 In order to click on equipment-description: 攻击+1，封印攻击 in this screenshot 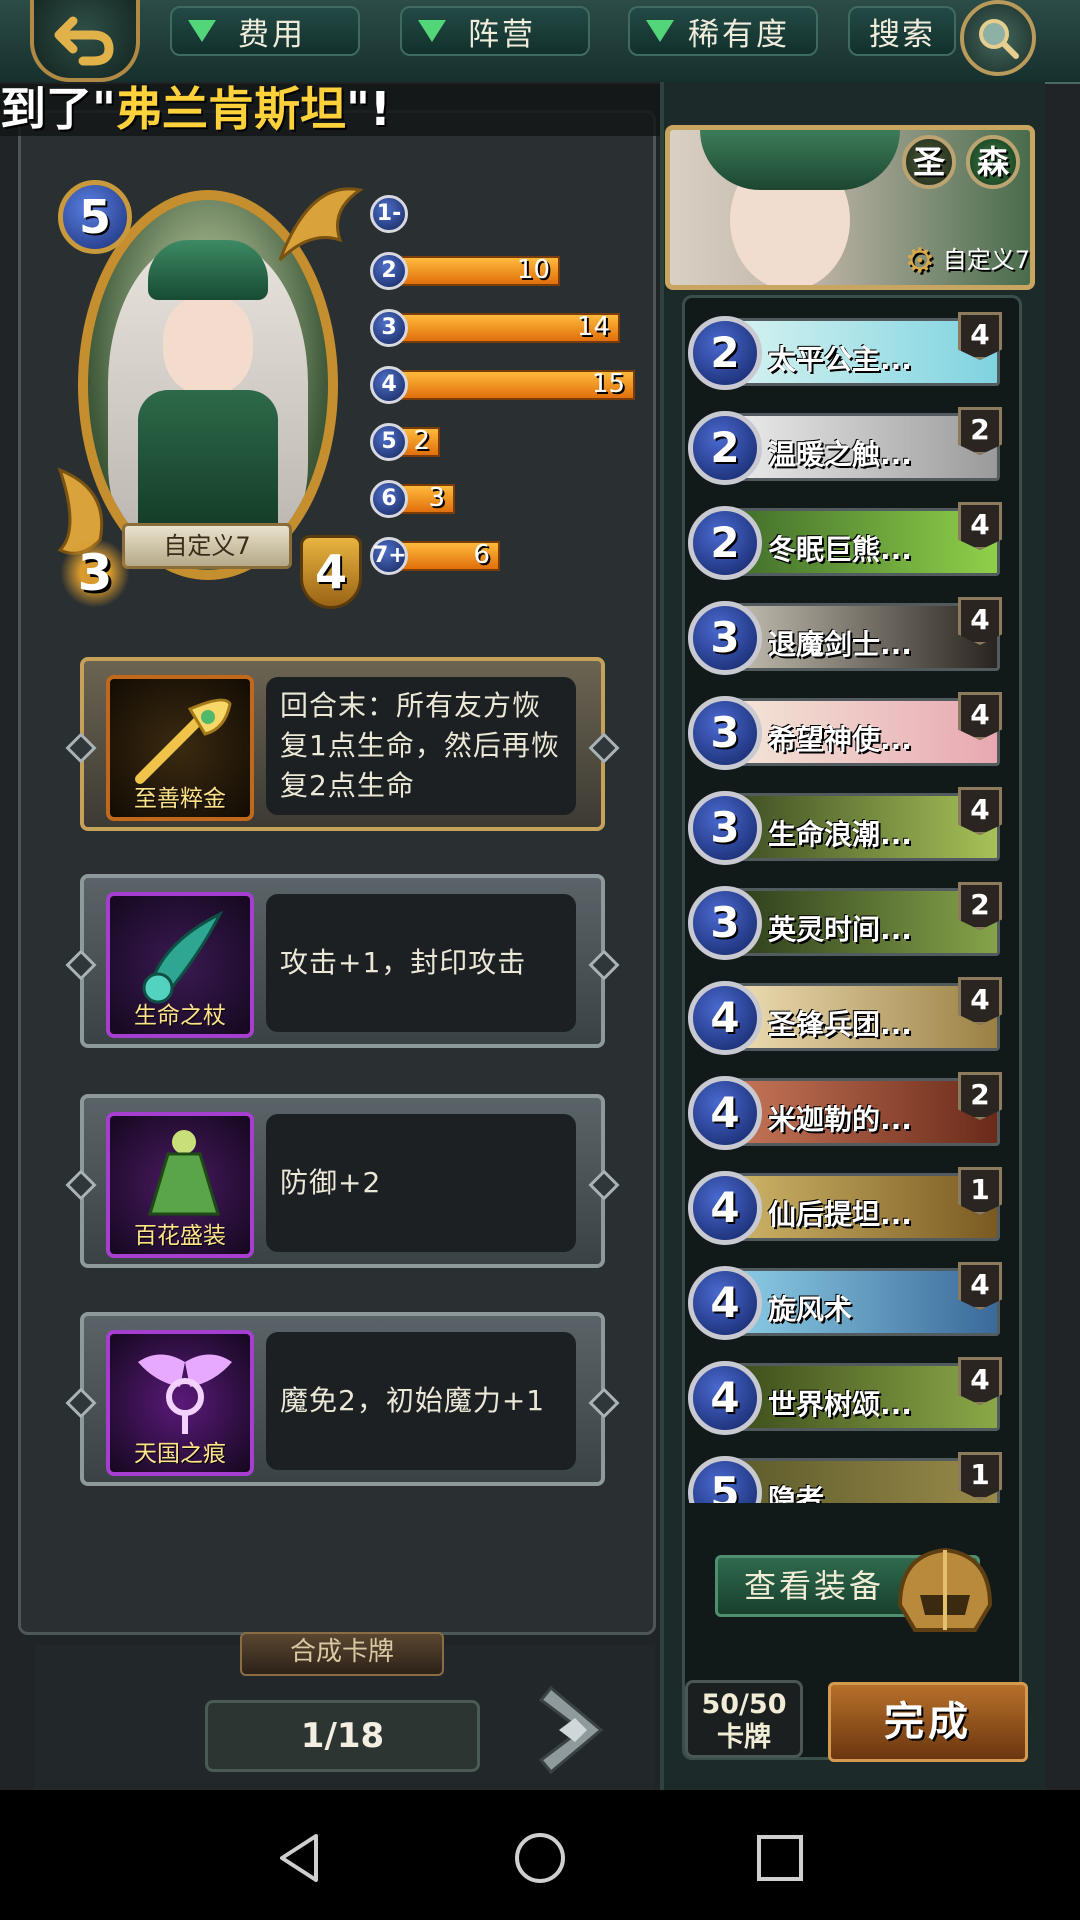, I will do `click(421, 963)`.